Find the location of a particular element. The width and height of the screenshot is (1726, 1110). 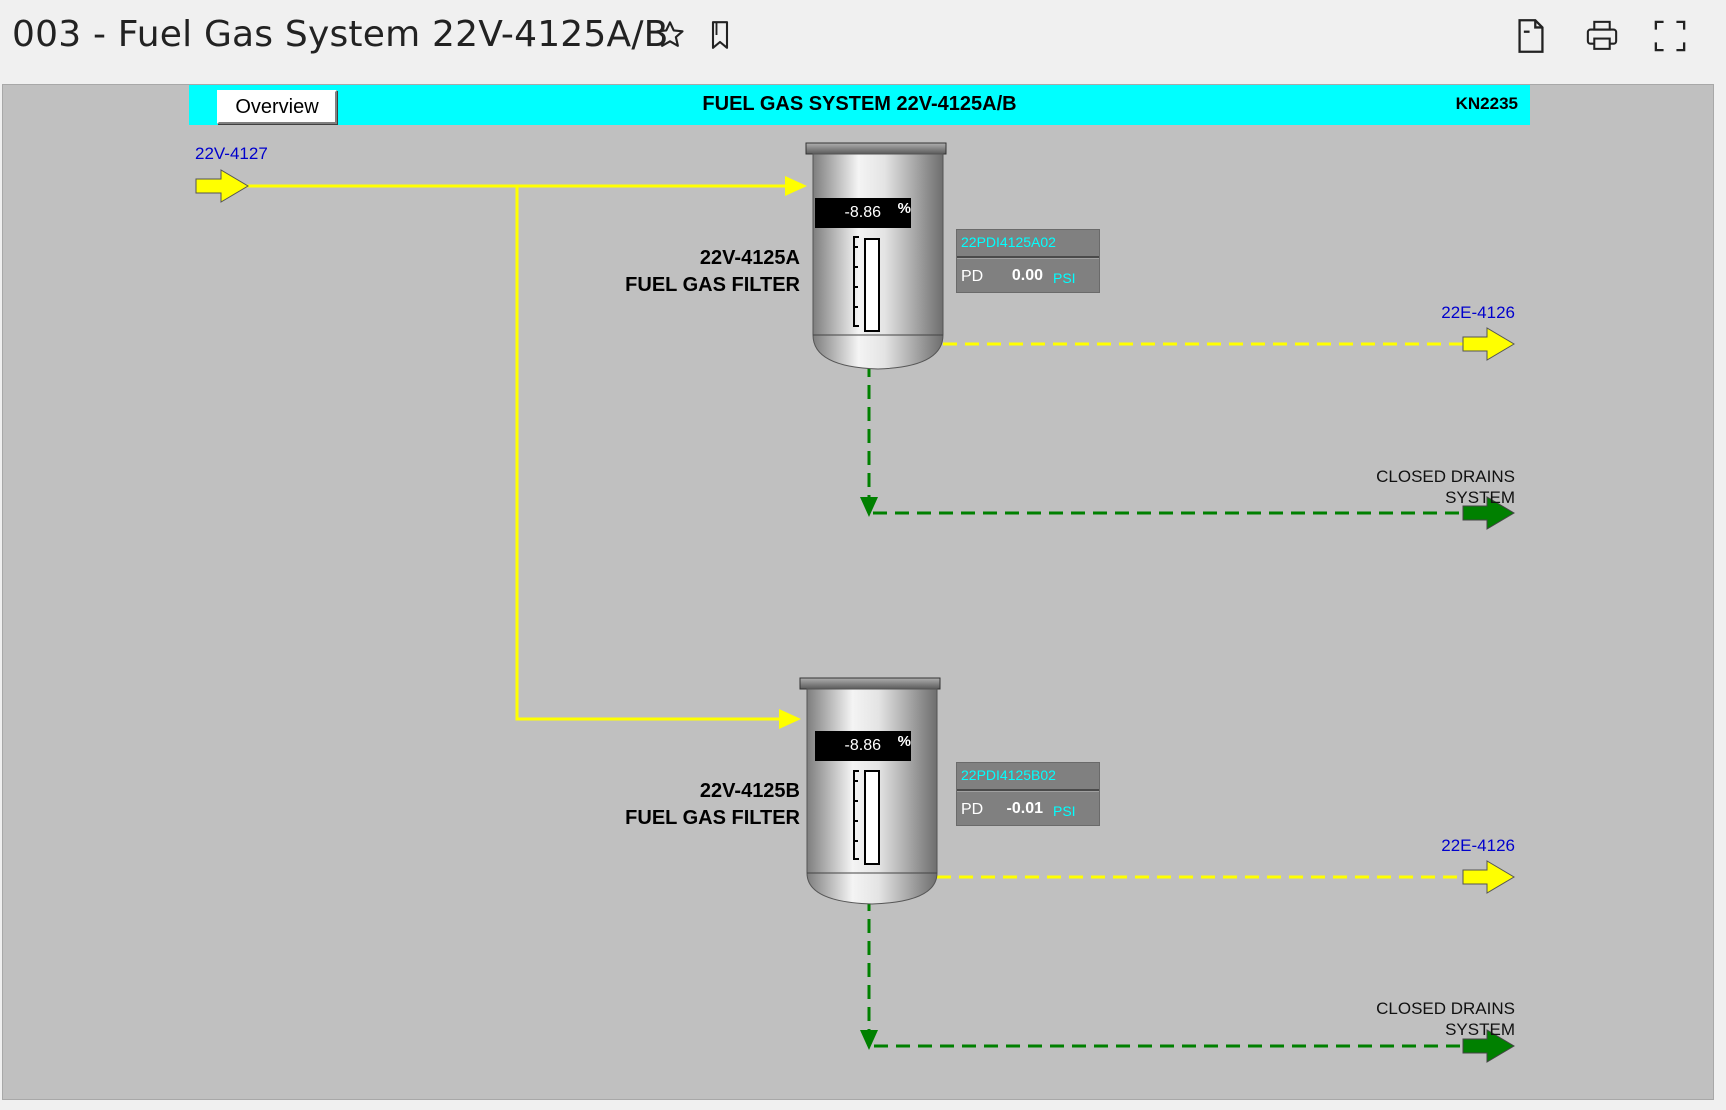

outlet-arrow-a is located at coordinates (1488, 344).